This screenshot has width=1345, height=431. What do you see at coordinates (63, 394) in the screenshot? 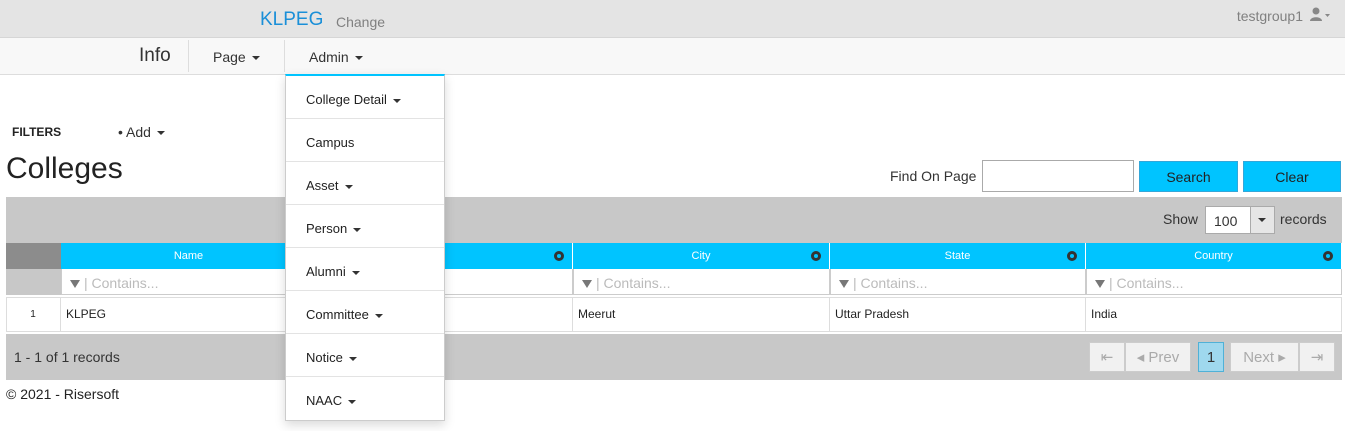
I see `copyright: © 2021 - Risersoft` at bounding box center [63, 394].